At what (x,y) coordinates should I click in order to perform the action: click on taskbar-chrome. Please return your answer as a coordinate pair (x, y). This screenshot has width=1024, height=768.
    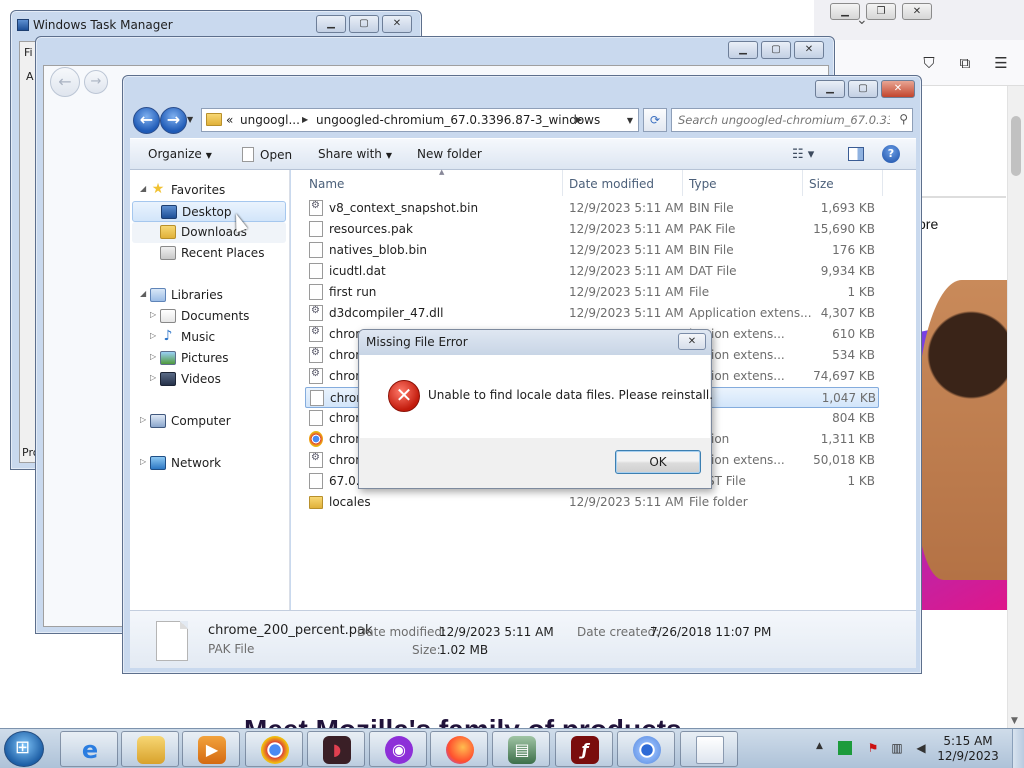
    Looking at the image, I should click on (274, 749).